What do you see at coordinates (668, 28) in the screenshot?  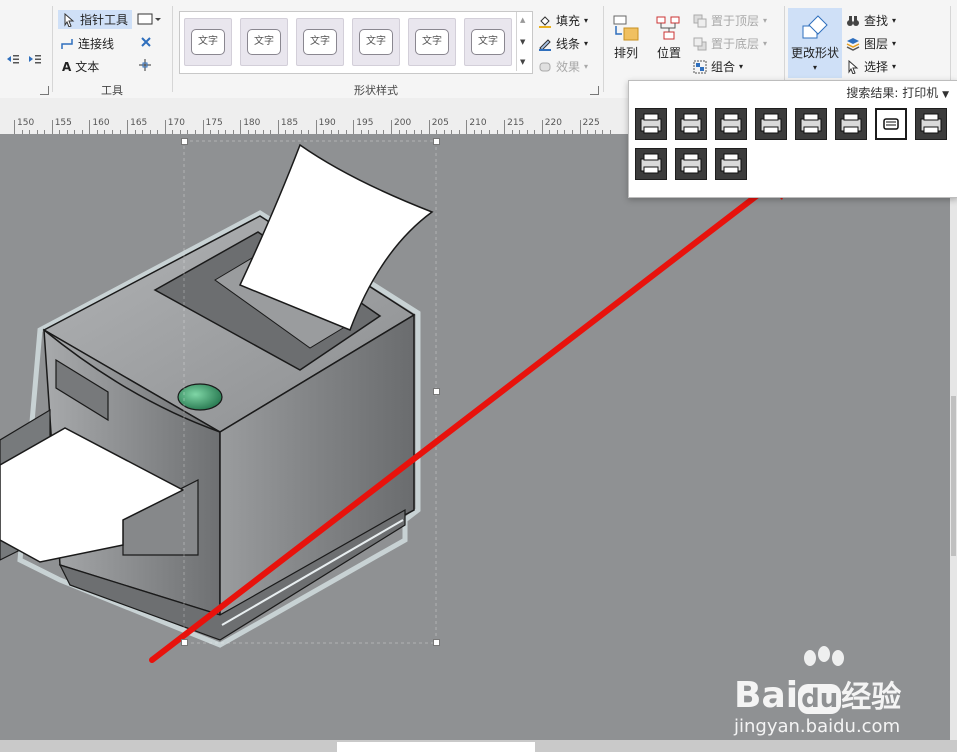 I see `position-icon` at bounding box center [668, 28].